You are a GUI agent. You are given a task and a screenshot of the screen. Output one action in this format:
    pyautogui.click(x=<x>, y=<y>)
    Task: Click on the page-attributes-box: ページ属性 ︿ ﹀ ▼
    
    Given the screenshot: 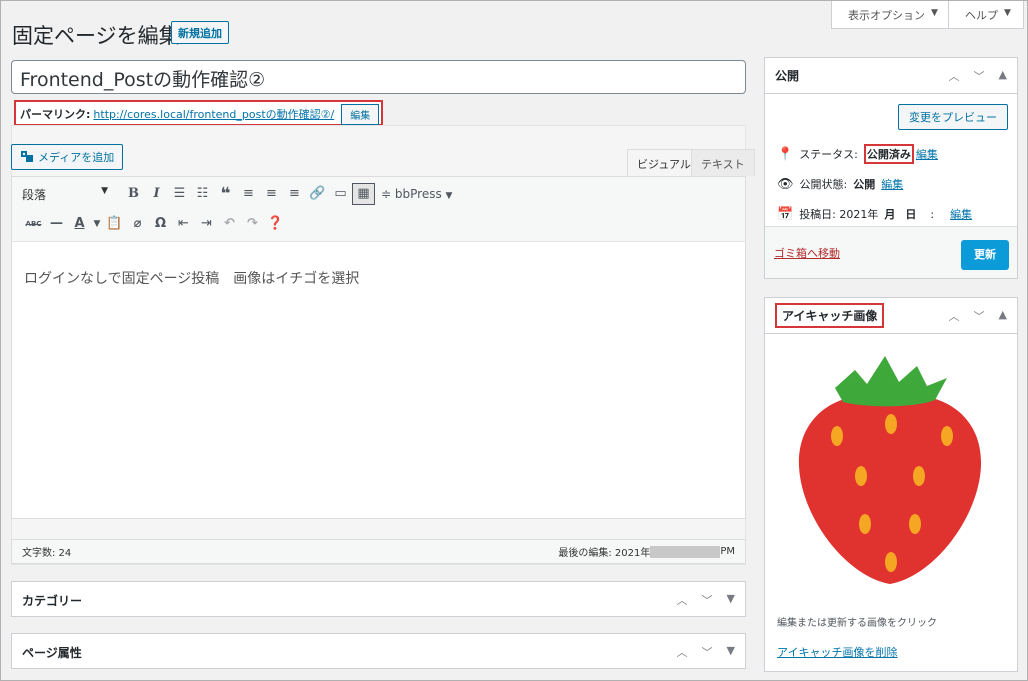 What is the action you would take?
    pyautogui.click(x=378, y=651)
    